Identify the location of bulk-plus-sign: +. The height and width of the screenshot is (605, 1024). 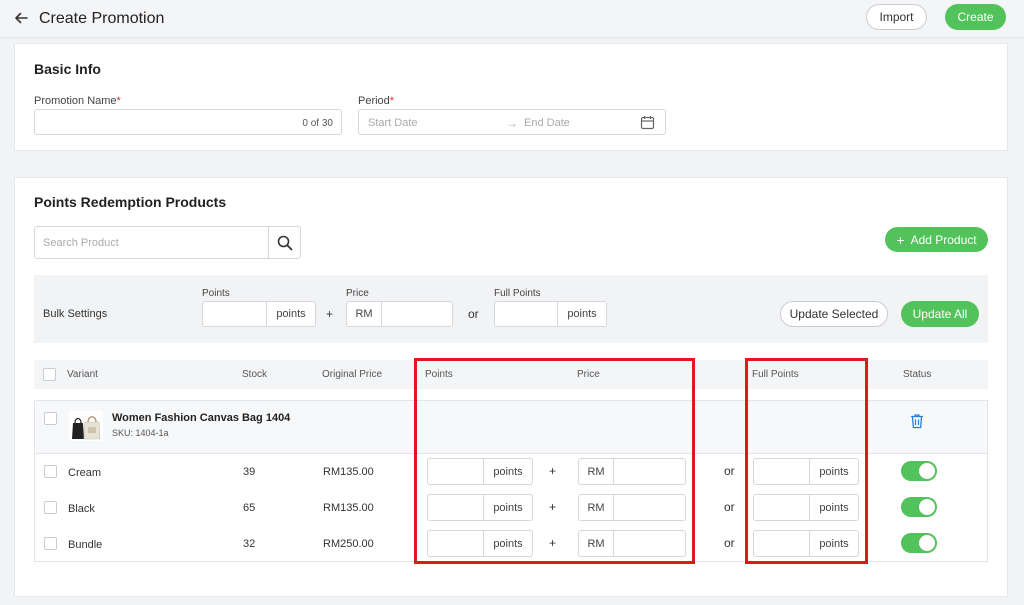
(330, 314).